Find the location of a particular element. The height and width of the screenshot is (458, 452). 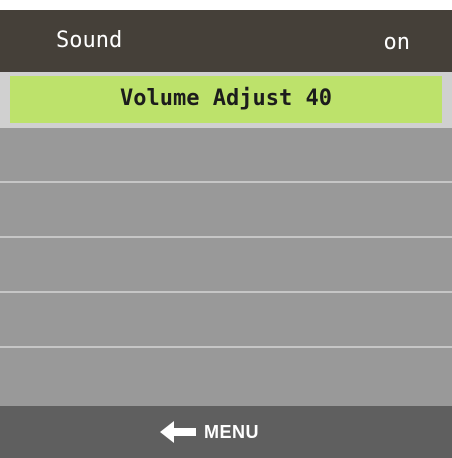

menu-back-button: MENU is located at coordinates (209, 432).